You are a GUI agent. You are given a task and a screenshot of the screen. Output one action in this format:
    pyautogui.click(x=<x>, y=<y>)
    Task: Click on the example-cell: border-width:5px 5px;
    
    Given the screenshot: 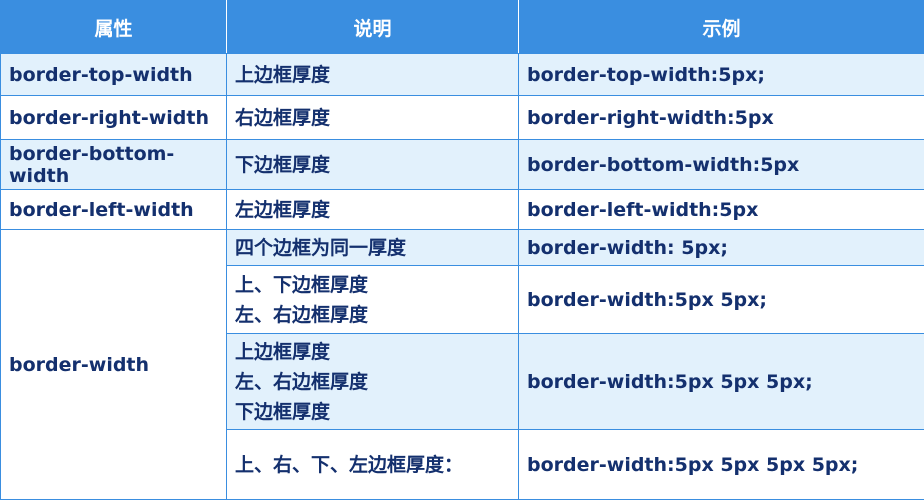 What is the action you would take?
    pyautogui.click(x=721, y=300)
    